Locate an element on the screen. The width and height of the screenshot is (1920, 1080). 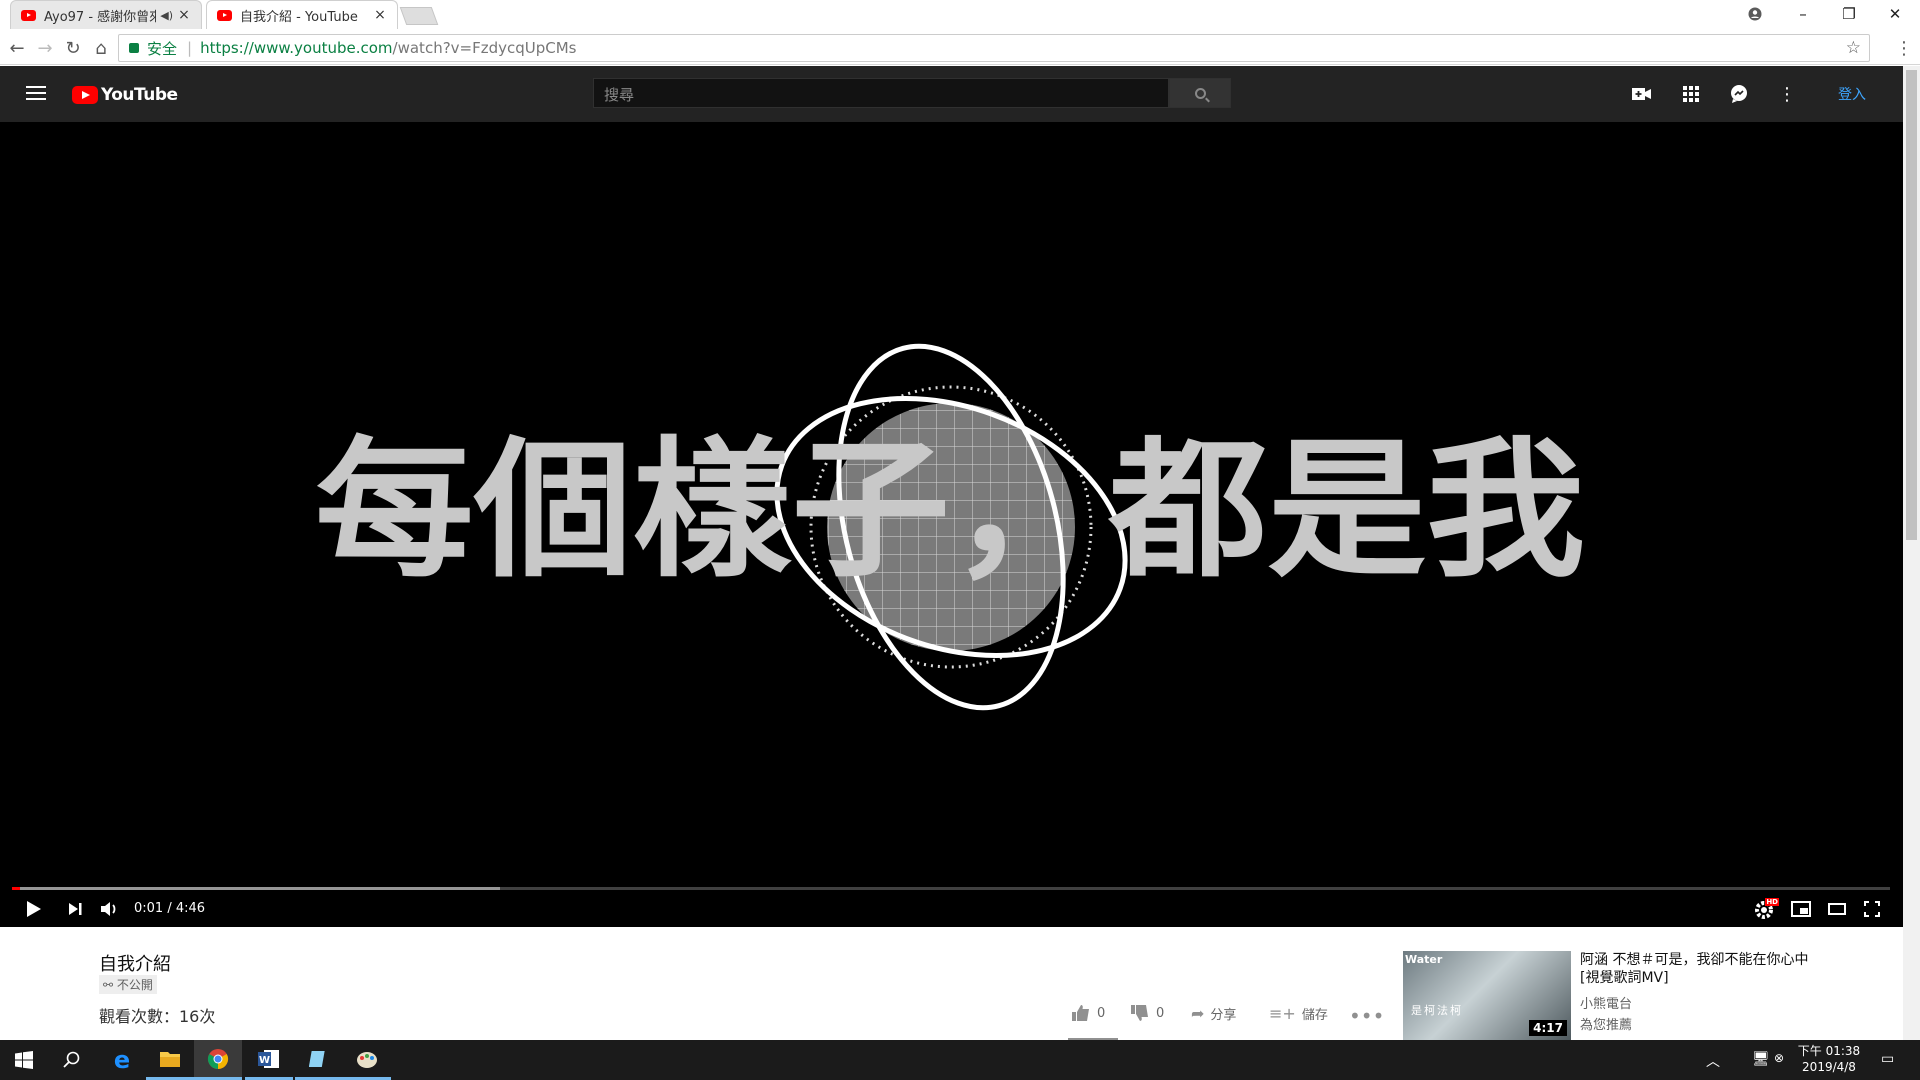
back-icon: ← is located at coordinates (17, 48).